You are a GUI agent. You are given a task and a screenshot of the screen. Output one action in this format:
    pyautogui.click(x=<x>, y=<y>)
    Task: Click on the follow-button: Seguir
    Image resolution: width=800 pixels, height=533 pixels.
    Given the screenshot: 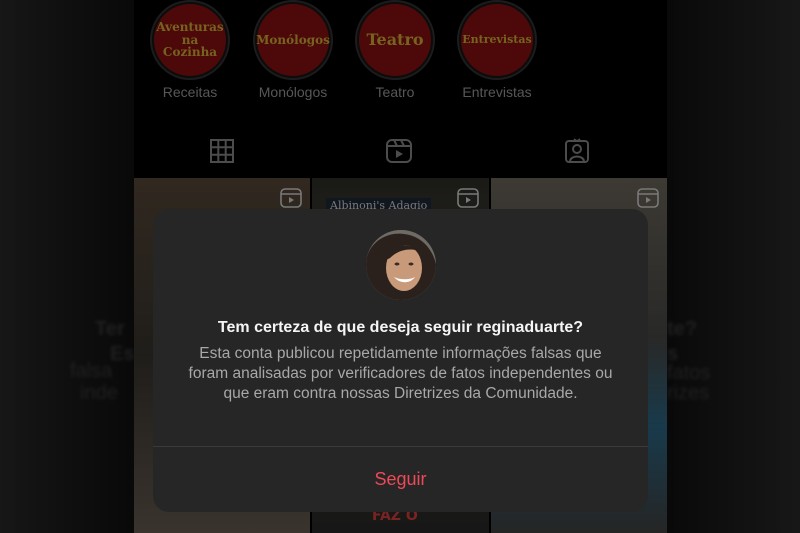 What is the action you would take?
    pyautogui.click(x=400, y=479)
    